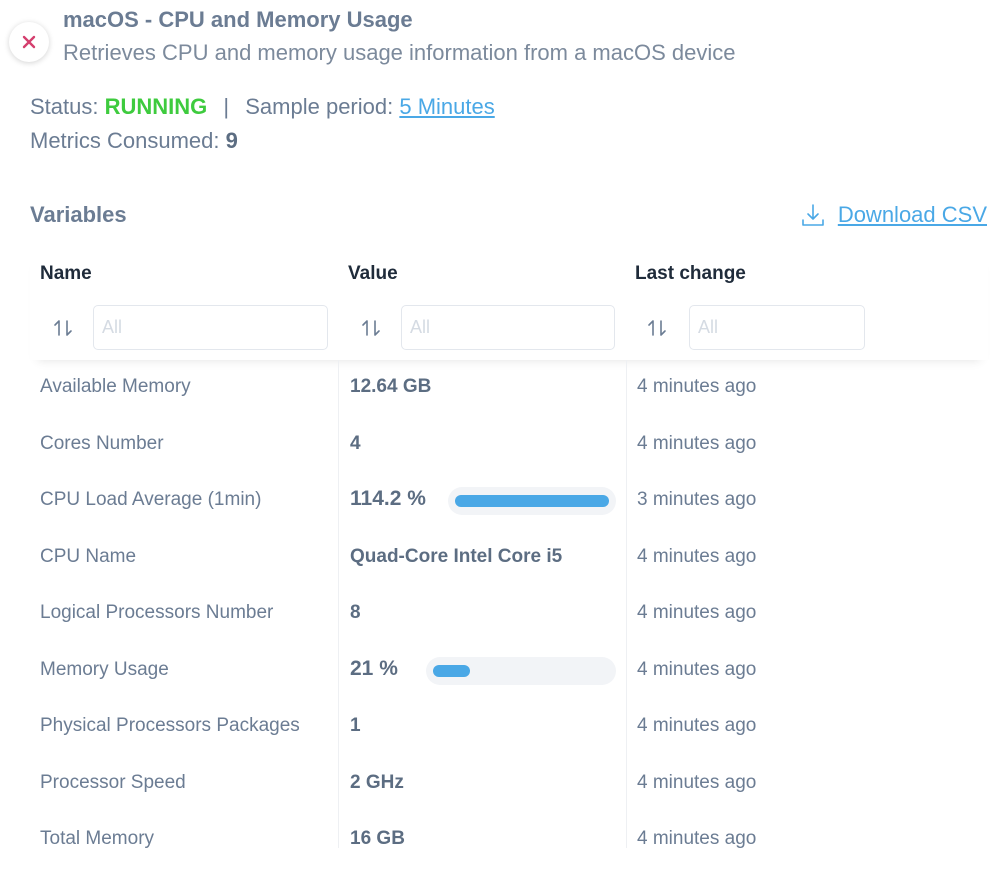 The height and width of the screenshot is (869, 992). Describe the element at coordinates (319, 106) in the screenshot. I see `sample-period-label: Sample period:` at that location.